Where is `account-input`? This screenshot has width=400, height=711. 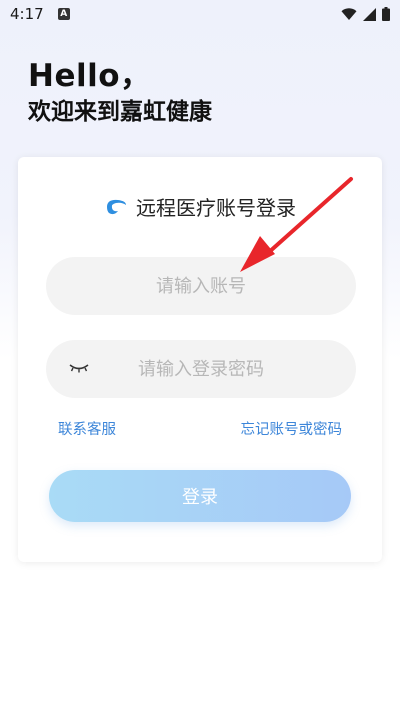 account-input is located at coordinates (201, 286).